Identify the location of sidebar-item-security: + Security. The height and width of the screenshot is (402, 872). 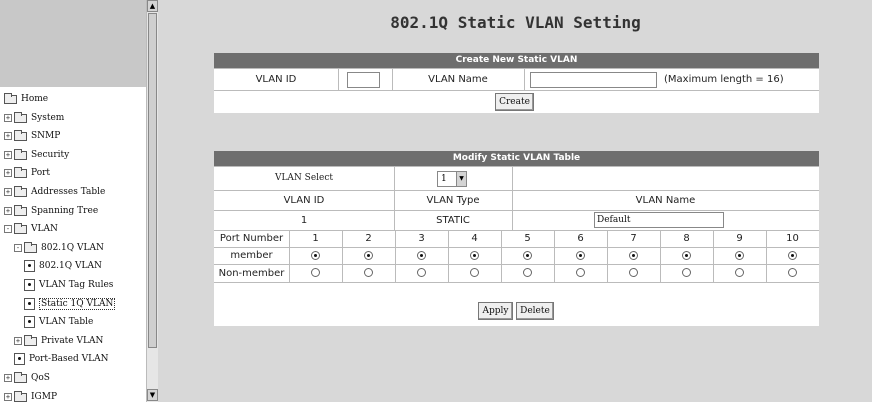
(36, 155).